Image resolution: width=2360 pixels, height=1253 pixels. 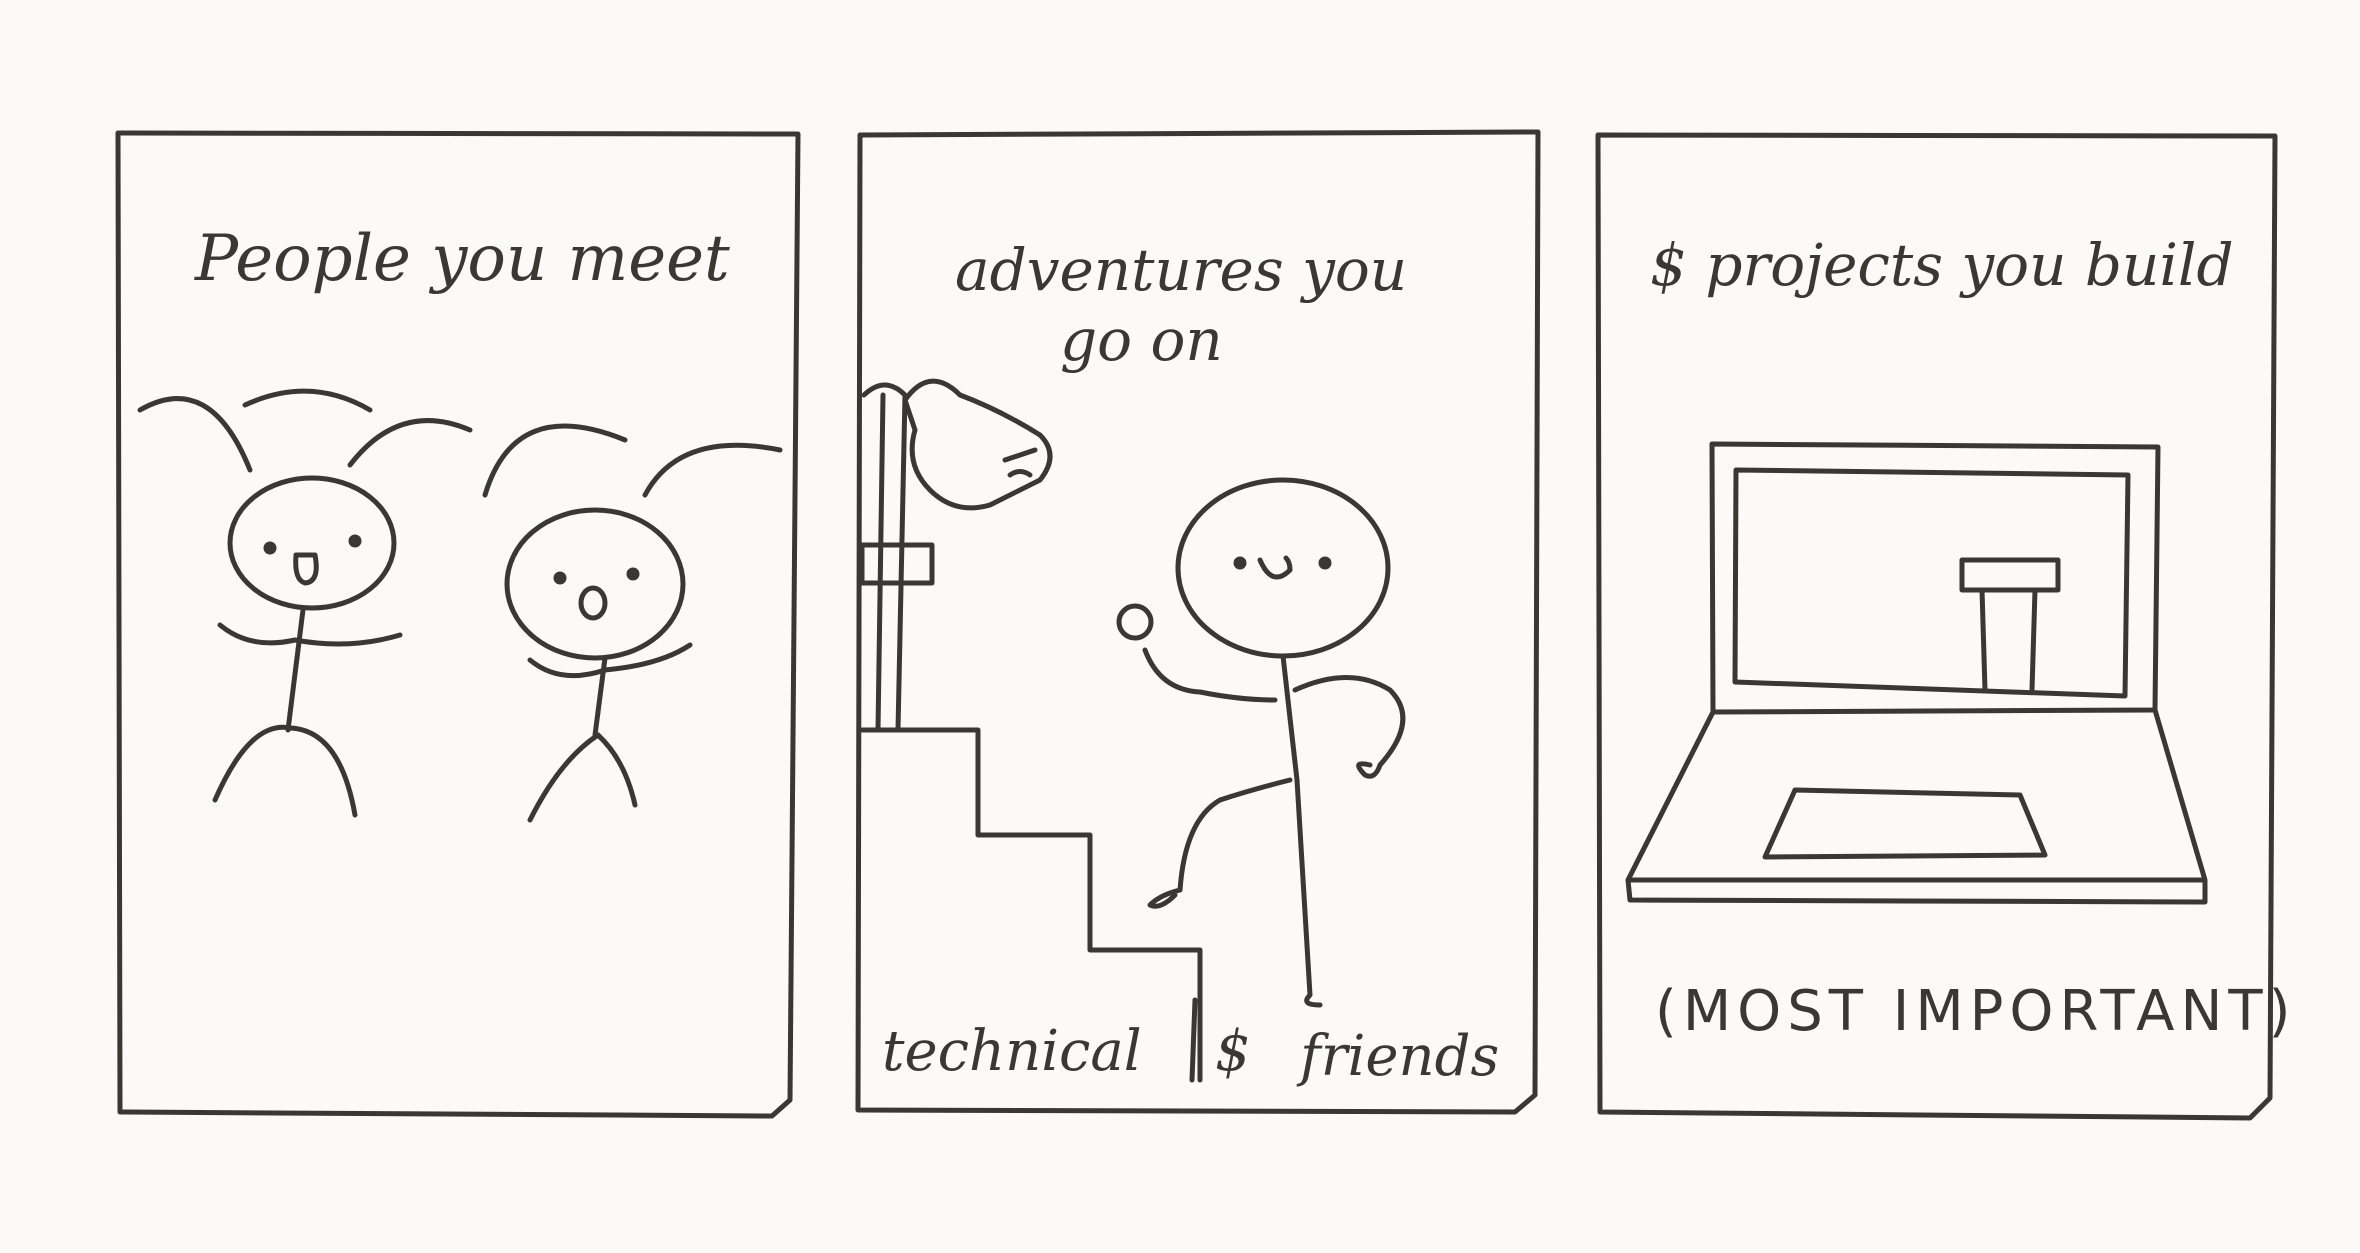 What do you see at coordinates (2010, 625) in the screenshot?
I see `pipe-icon` at bounding box center [2010, 625].